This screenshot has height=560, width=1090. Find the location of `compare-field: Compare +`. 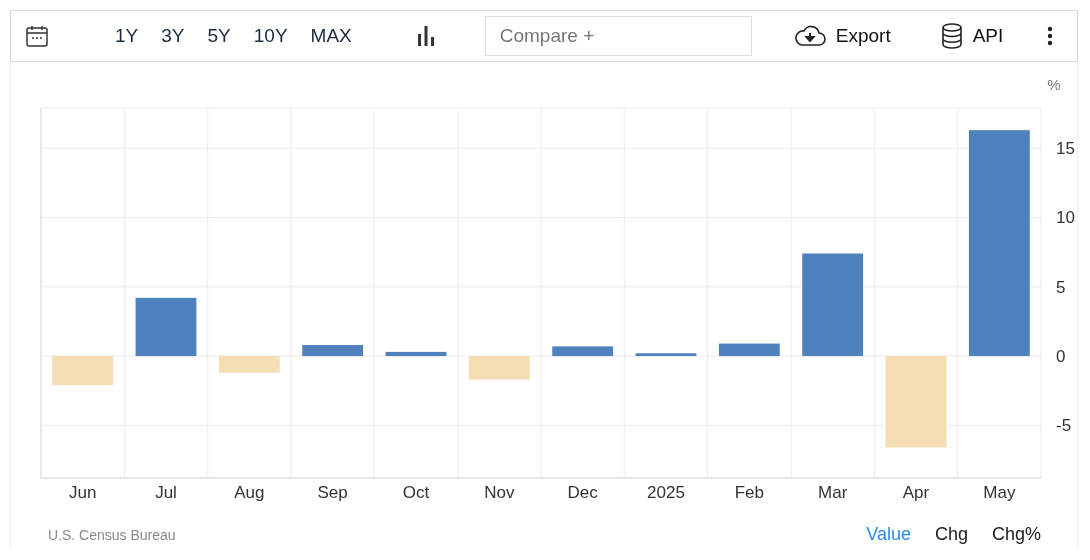

compare-field: Compare + is located at coordinates (618, 36).